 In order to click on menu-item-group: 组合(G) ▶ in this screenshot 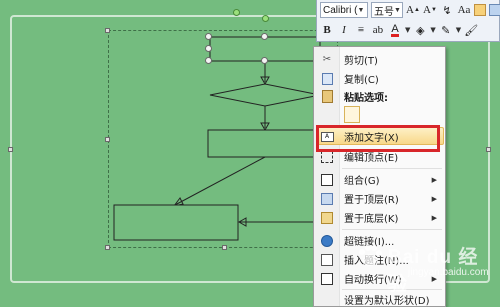, I will do `click(379, 179)`.